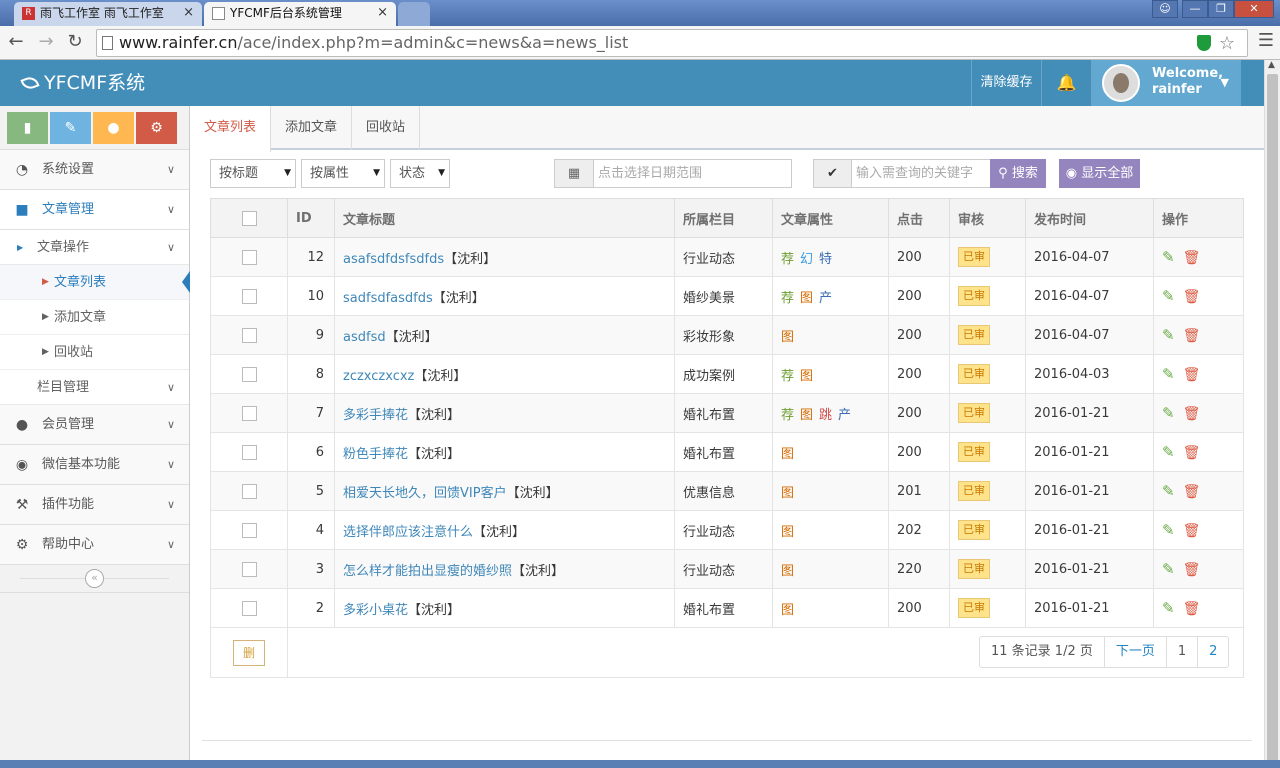  I want to click on article-title-link: 多彩手捧花, so click(375, 415).